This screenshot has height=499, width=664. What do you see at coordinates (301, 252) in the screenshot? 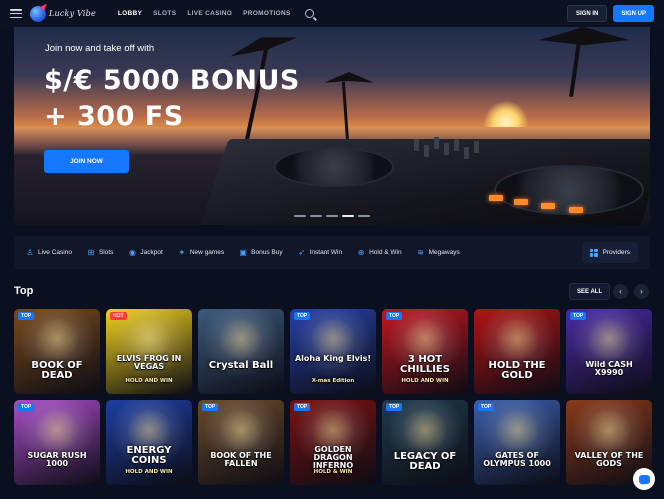
I see `instant-win-icon: ➶` at bounding box center [301, 252].